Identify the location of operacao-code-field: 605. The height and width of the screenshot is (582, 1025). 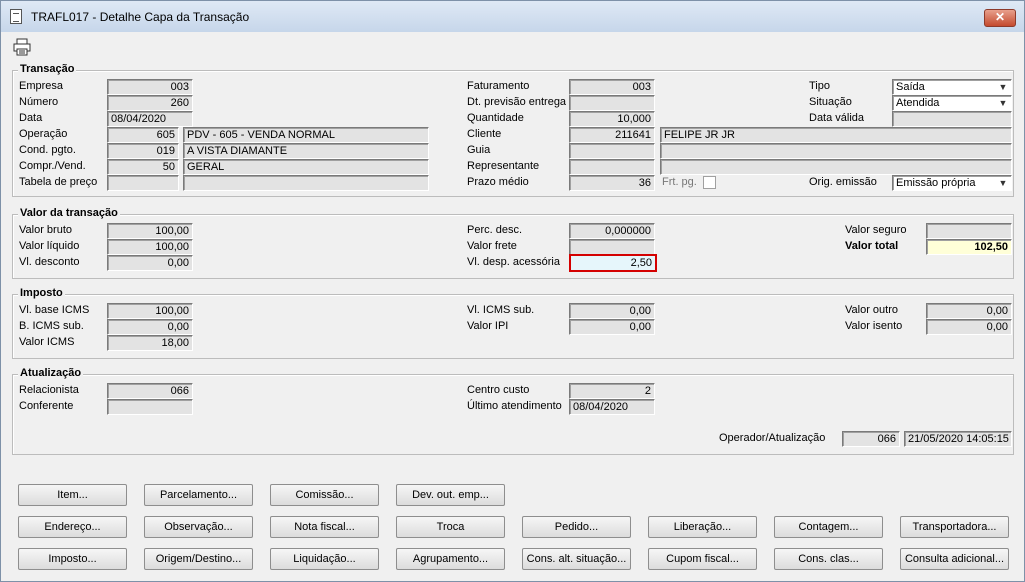
(143, 135).